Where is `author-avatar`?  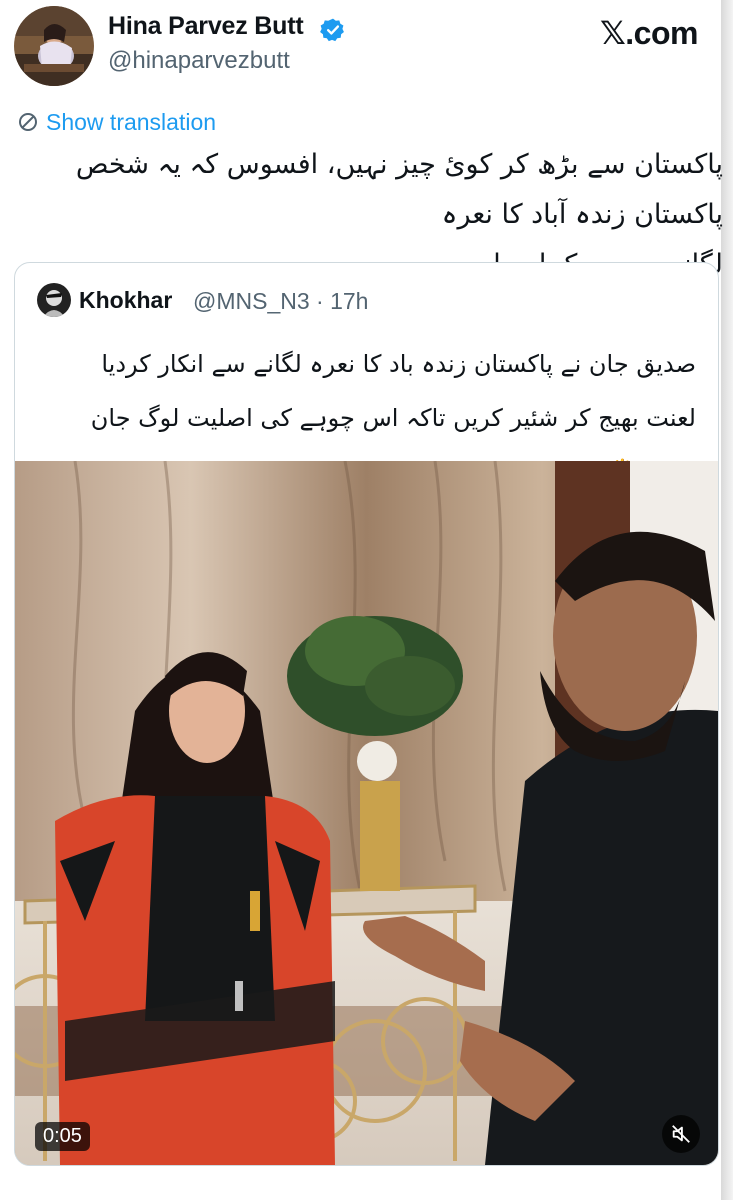
author-avatar is located at coordinates (54, 46).